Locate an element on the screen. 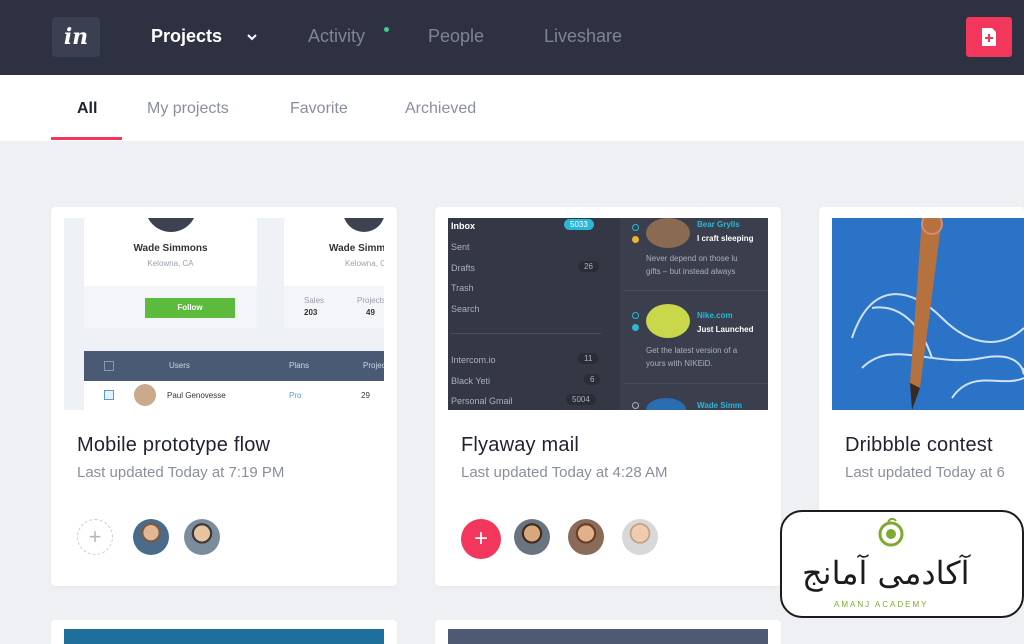  activity-indicator-dot is located at coordinates (386, 29).